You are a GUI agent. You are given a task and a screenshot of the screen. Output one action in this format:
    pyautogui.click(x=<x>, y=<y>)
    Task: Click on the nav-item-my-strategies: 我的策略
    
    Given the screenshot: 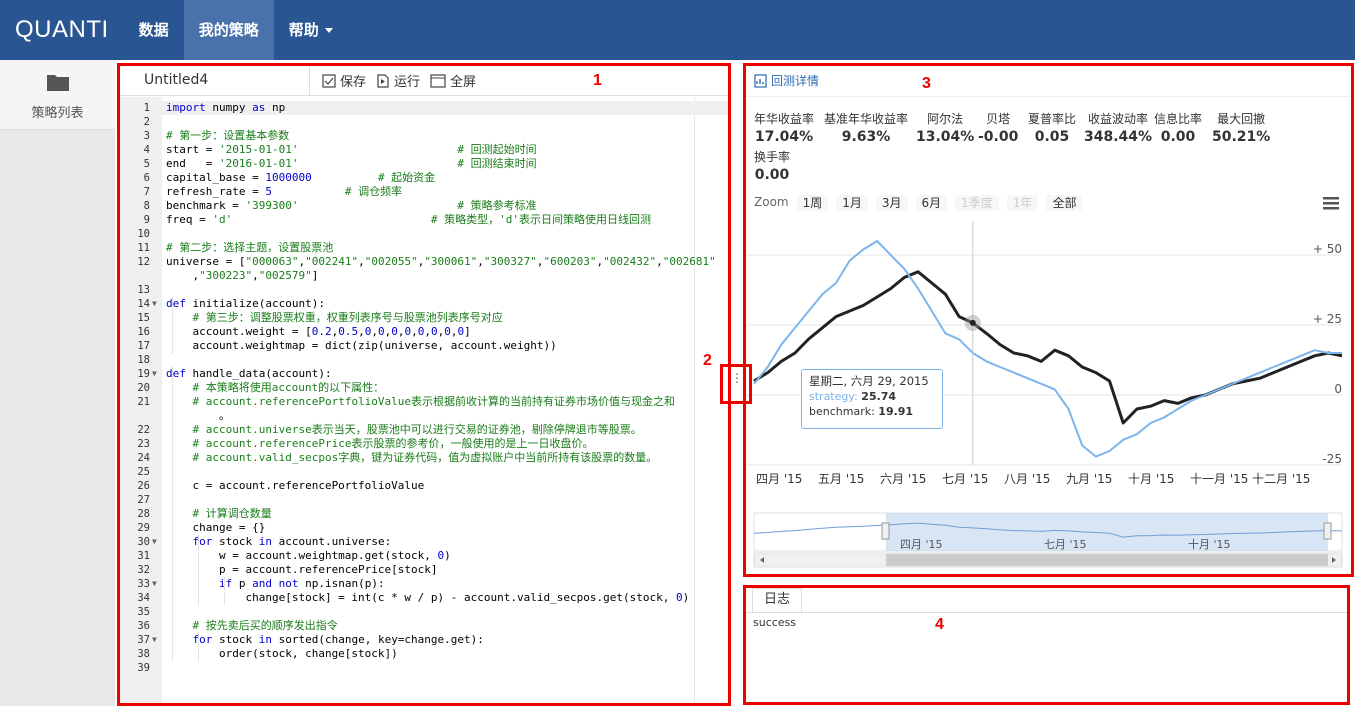 What is the action you would take?
    pyautogui.click(x=228, y=30)
    